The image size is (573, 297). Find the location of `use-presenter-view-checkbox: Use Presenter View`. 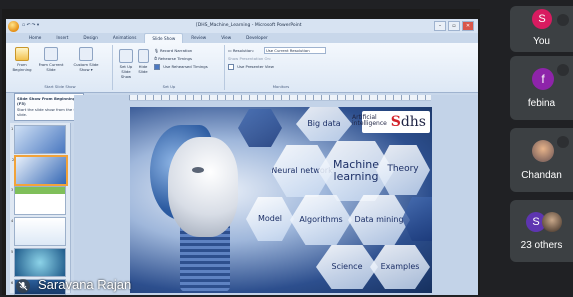

use-presenter-view-checkbox: Use Presenter View is located at coordinates (251, 67).